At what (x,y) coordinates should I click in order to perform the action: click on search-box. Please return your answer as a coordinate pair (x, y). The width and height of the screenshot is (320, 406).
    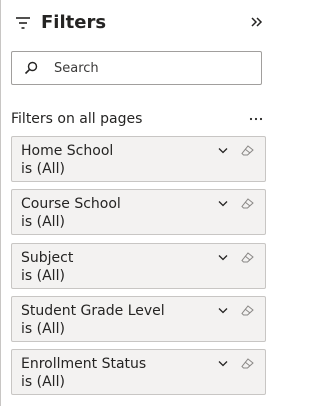
    Looking at the image, I should click on (136, 68).